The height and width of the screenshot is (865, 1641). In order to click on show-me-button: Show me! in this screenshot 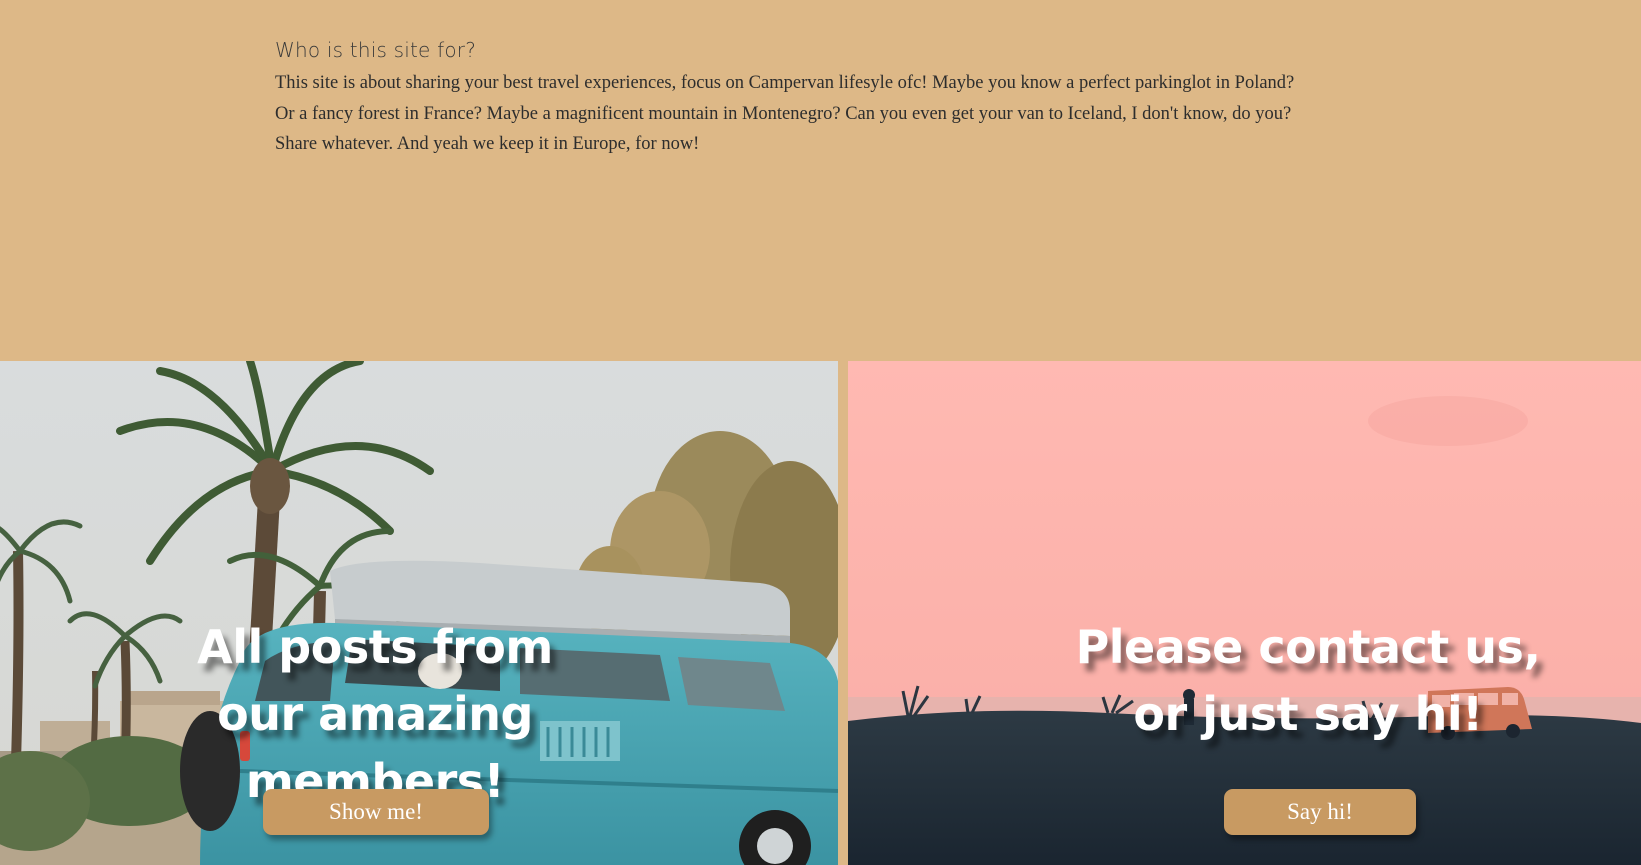, I will do `click(376, 812)`.